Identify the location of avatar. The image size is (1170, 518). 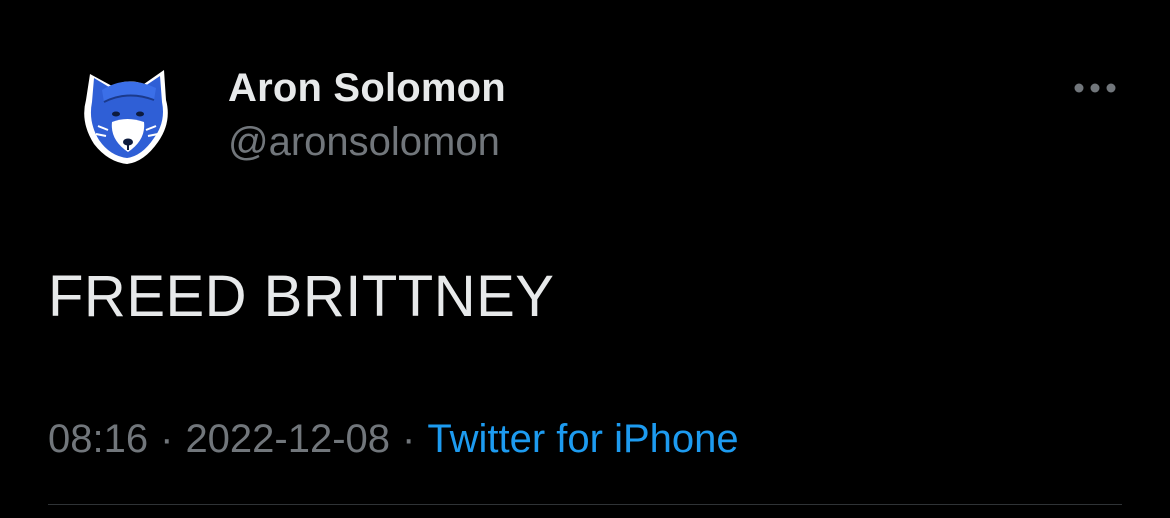
(127, 115).